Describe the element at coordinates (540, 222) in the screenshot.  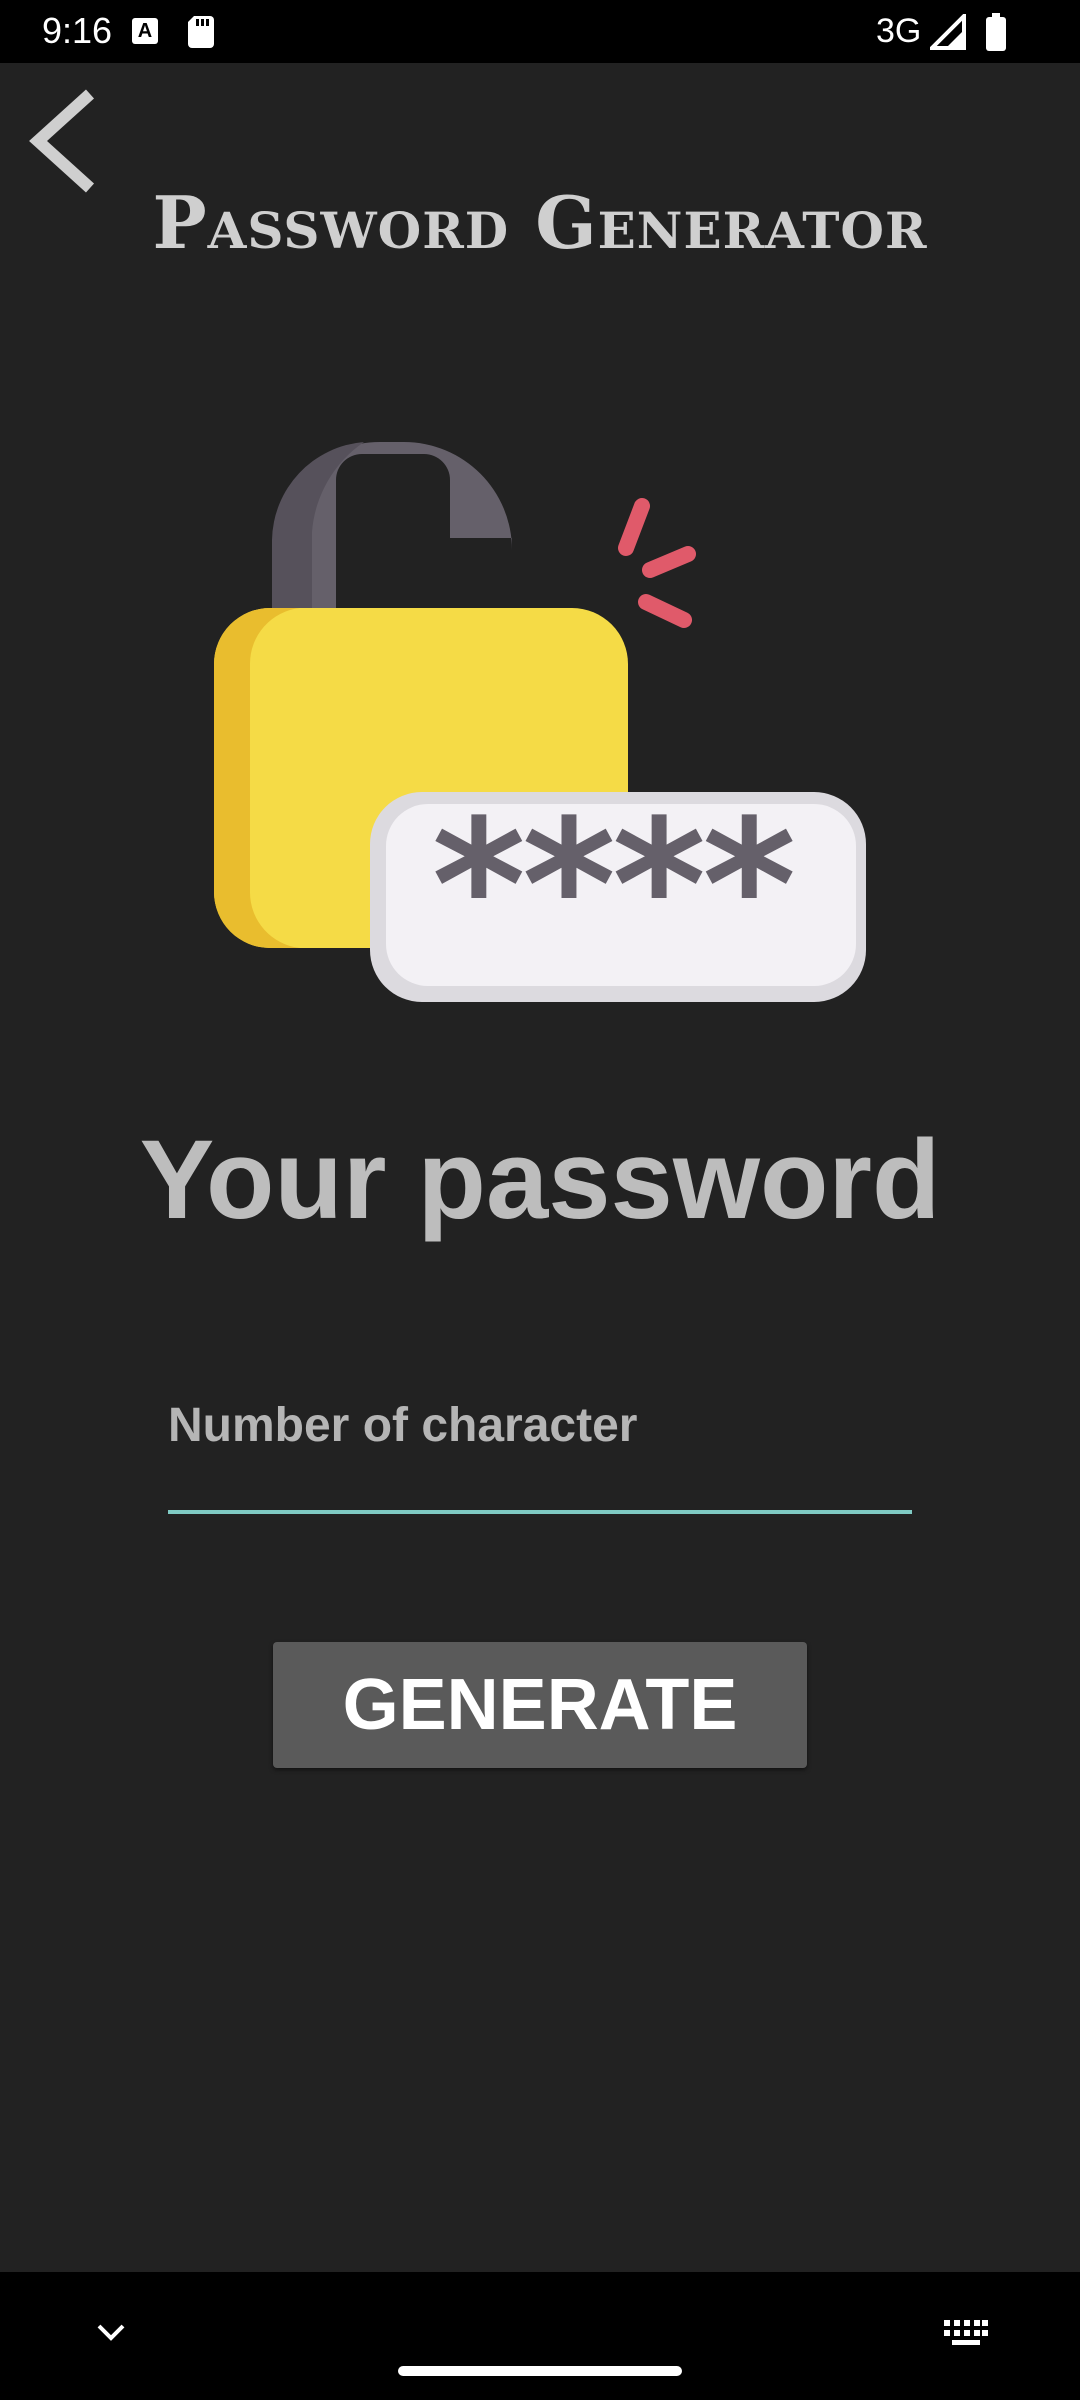
I see `app-title: Password Generator` at that location.